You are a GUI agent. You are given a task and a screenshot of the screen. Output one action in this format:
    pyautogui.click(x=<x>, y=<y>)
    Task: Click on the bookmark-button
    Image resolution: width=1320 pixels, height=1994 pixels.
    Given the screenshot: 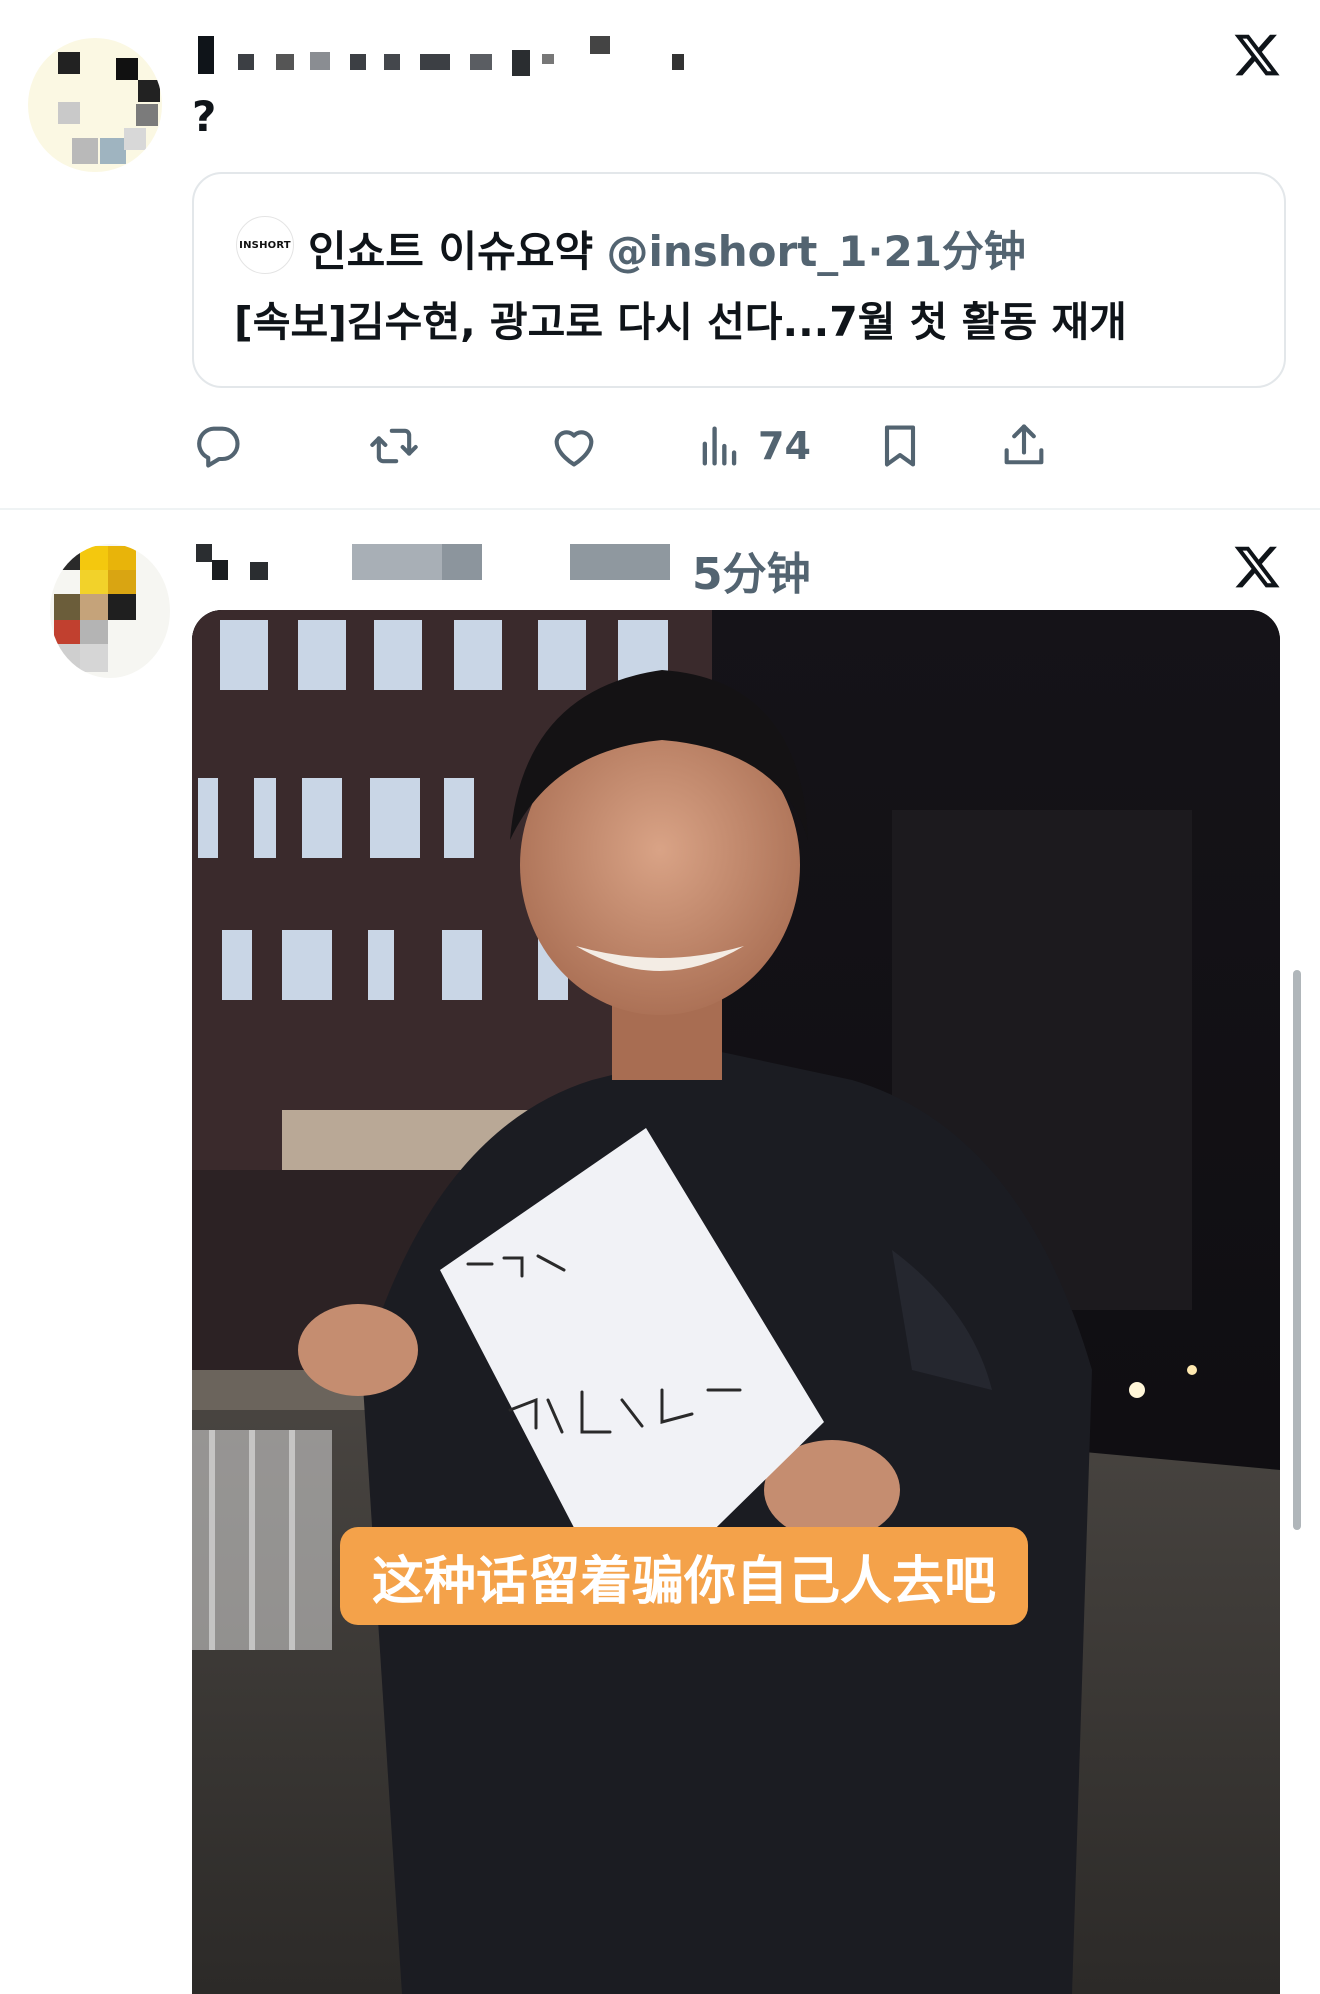 What is the action you would take?
    pyautogui.click(x=900, y=446)
    